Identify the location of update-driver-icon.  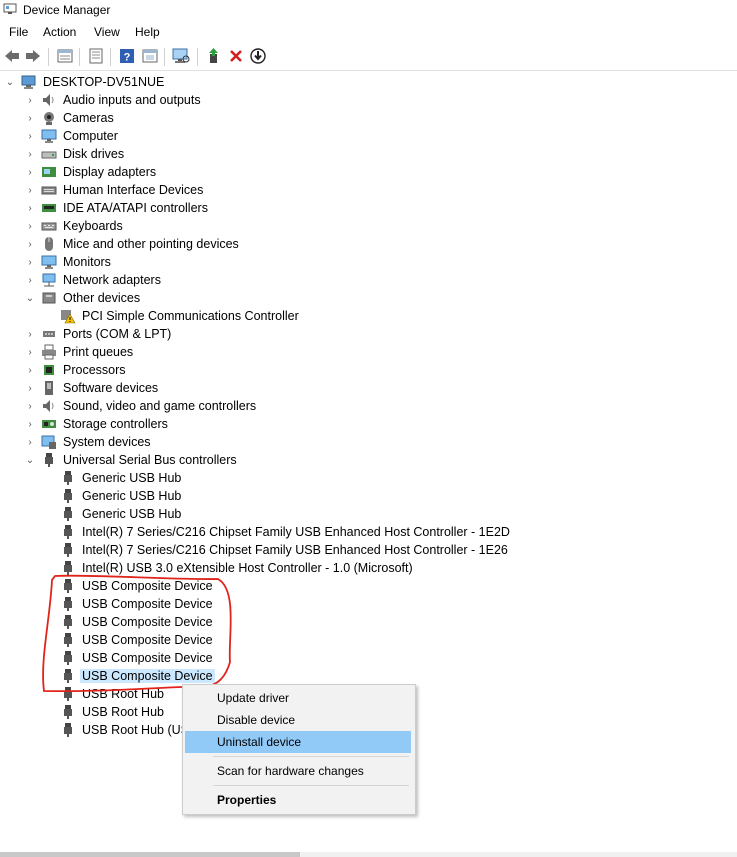
(214, 56).